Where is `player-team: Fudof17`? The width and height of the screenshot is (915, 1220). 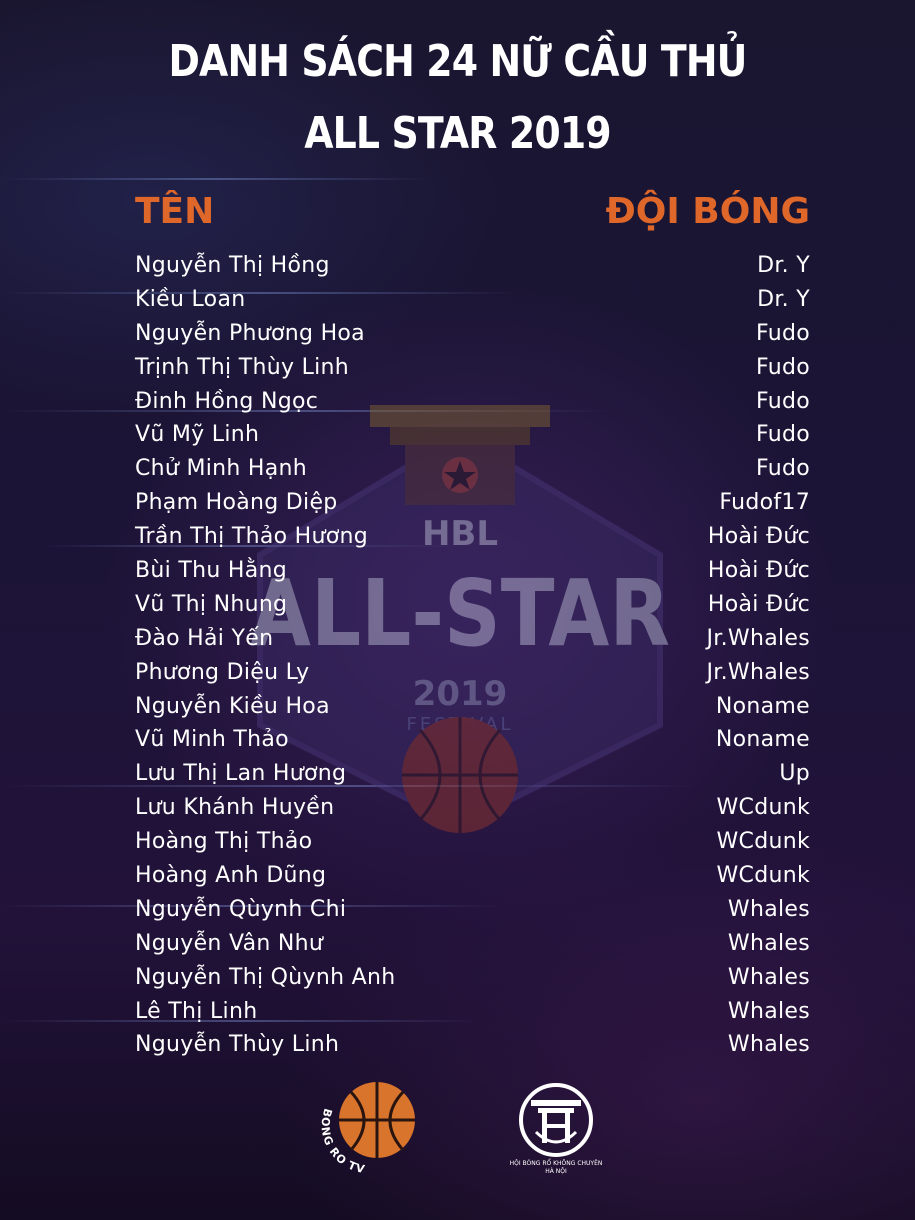
player-team: Fudof17 is located at coordinates (764, 503).